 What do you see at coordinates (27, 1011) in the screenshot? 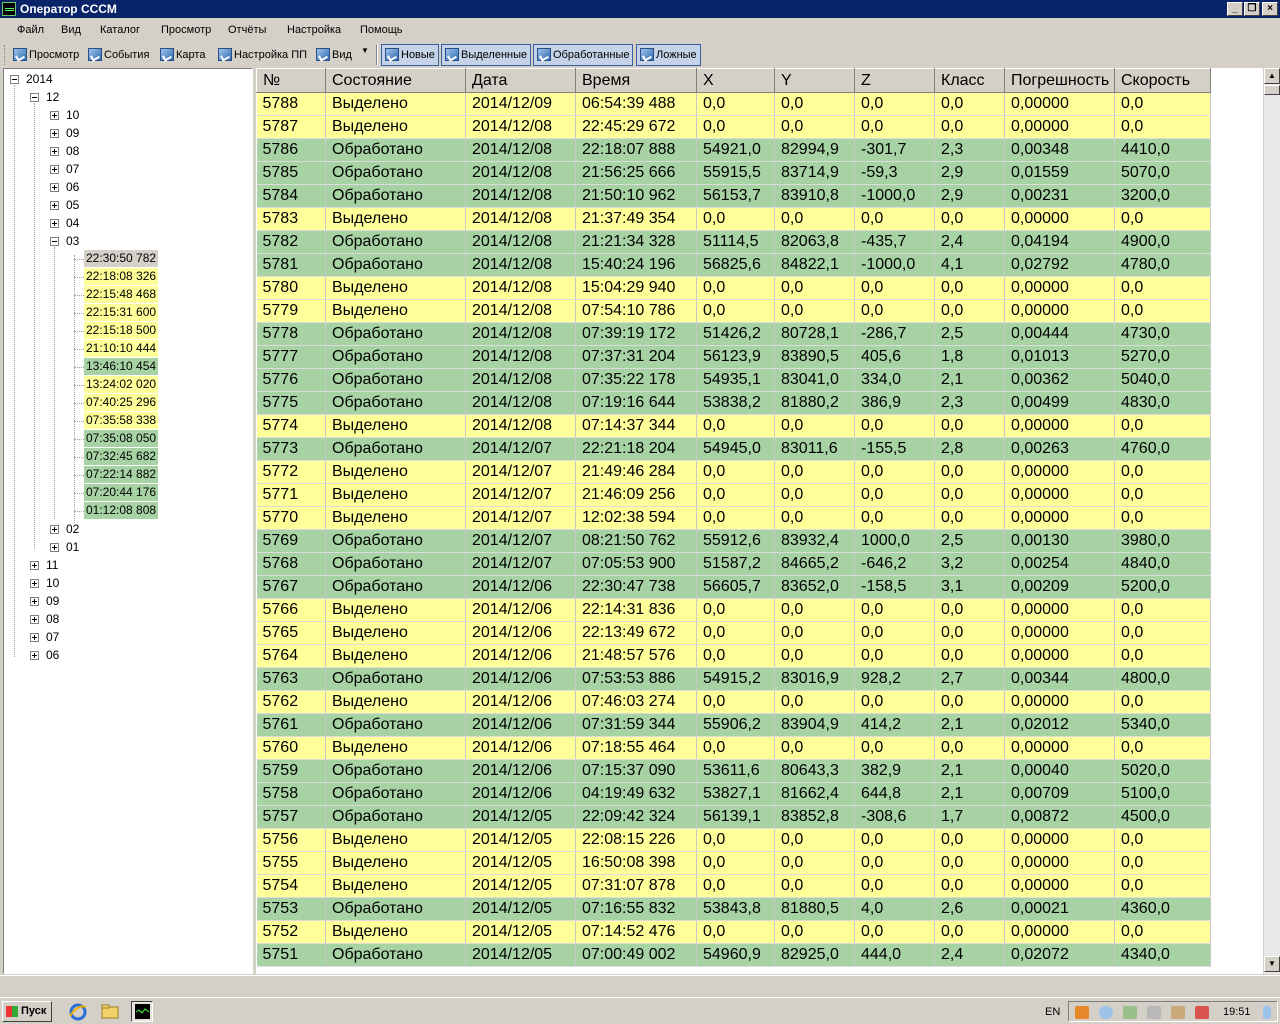
I see `start-button: Пуск` at bounding box center [27, 1011].